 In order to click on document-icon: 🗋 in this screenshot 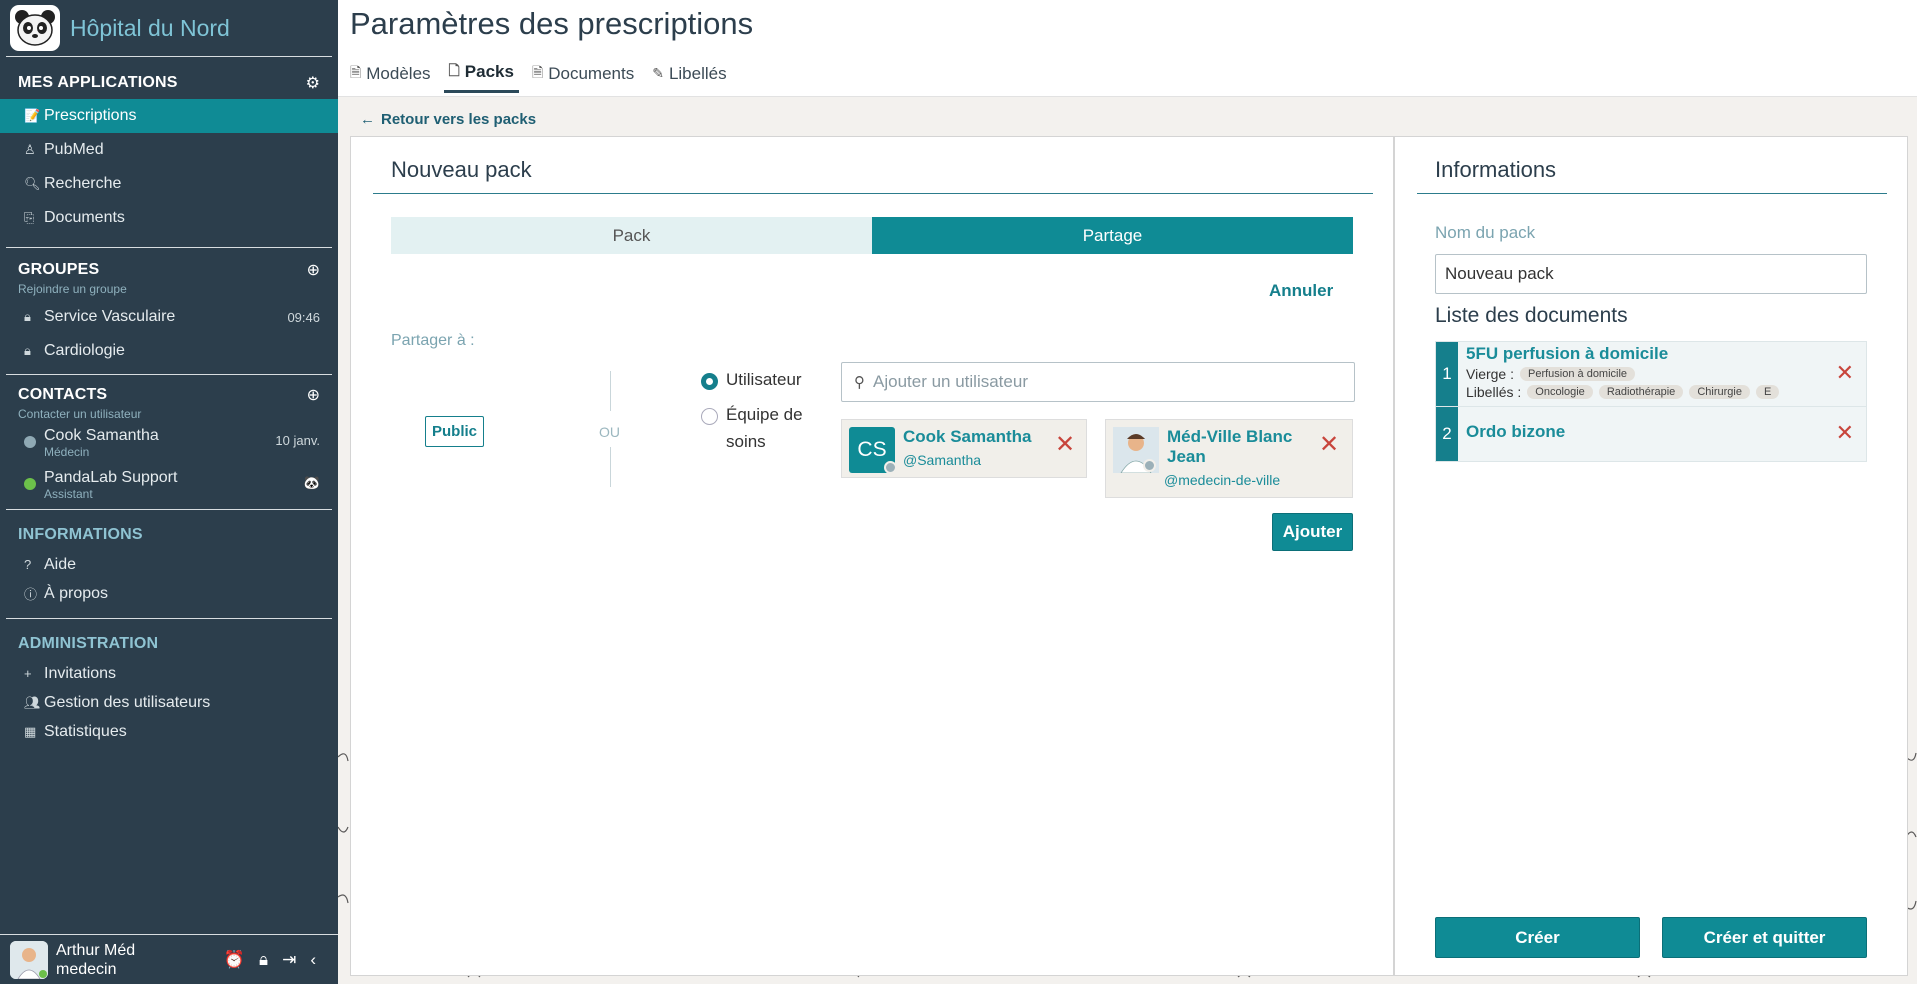, I will do `click(454, 70)`.